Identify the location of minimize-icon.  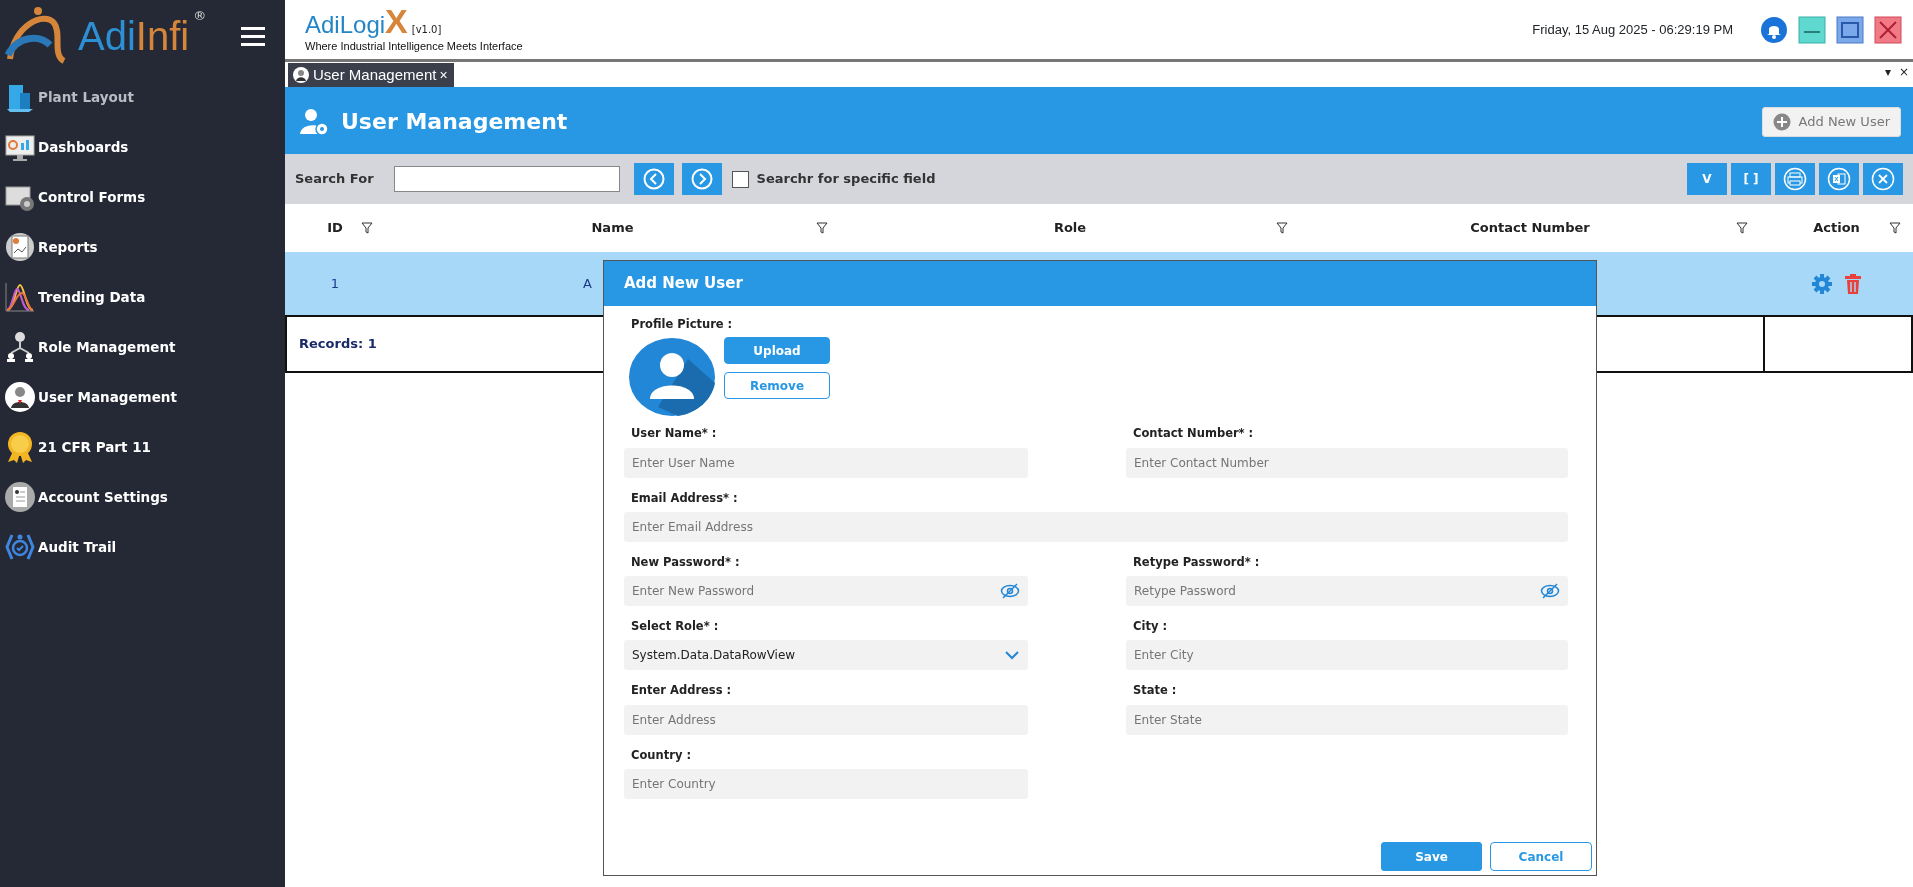
(1812, 29).